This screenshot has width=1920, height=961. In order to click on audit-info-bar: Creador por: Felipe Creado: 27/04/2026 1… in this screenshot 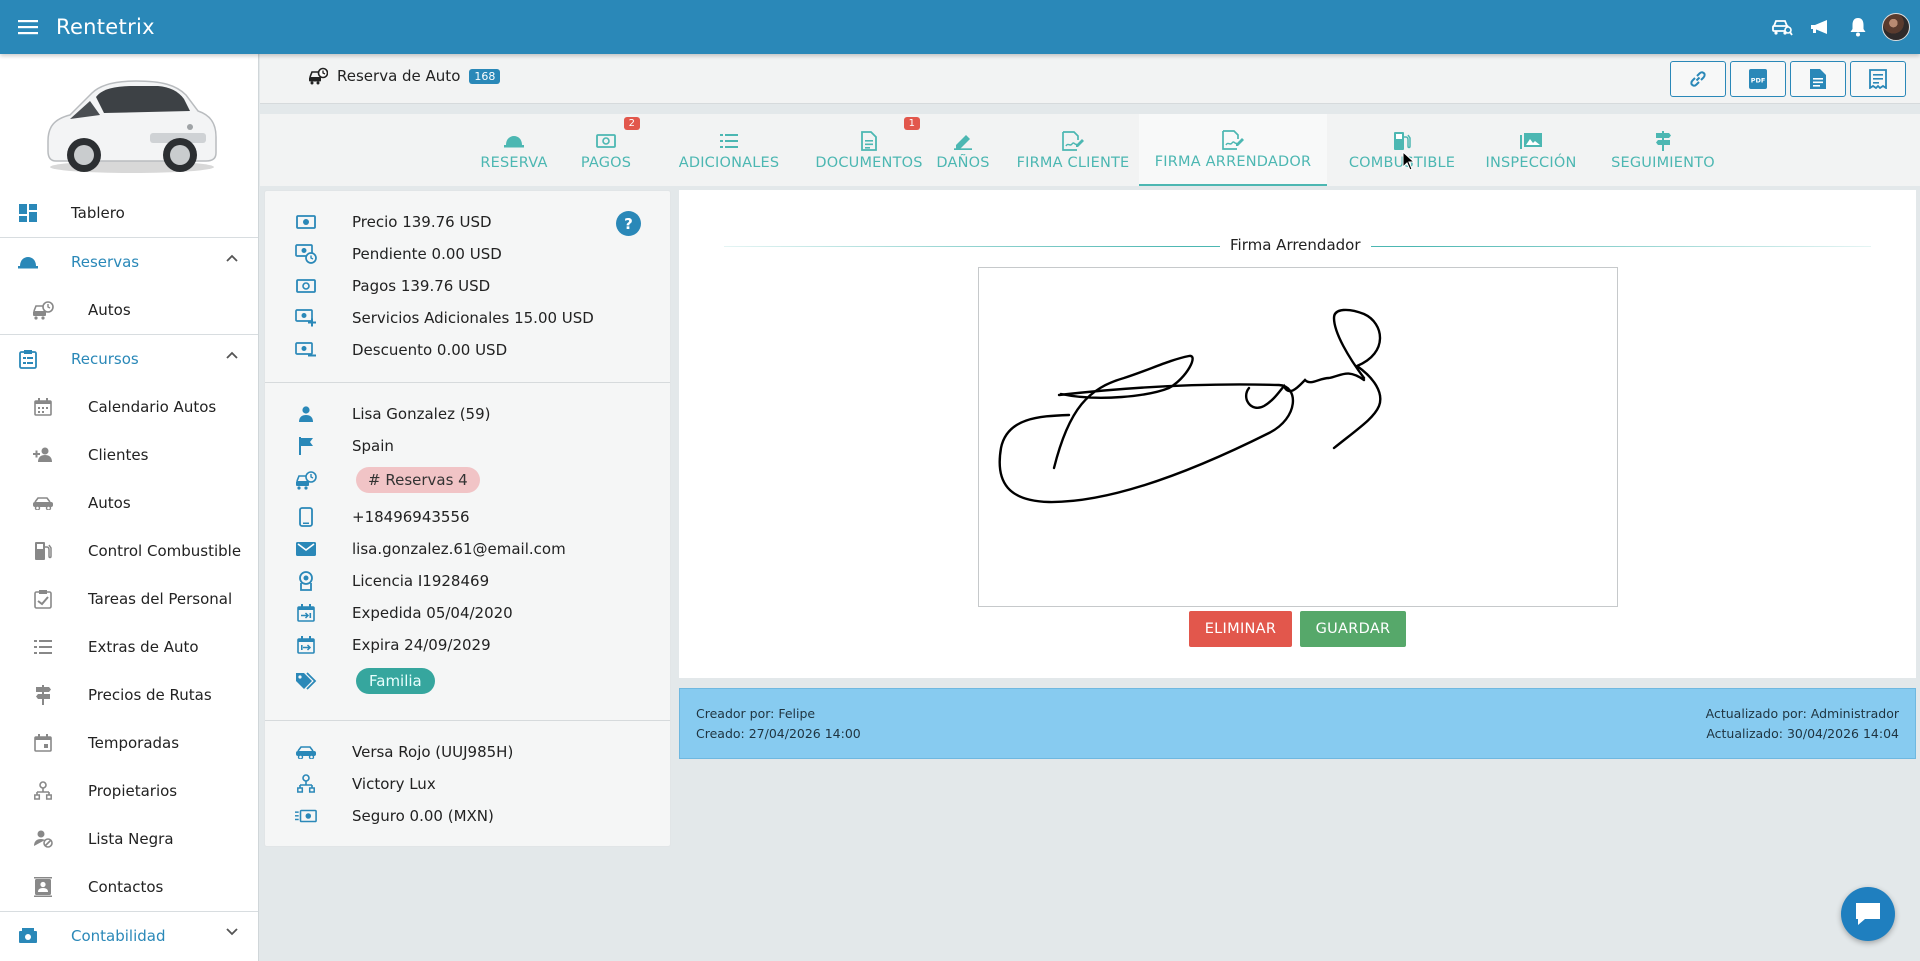, I will do `click(1297, 723)`.